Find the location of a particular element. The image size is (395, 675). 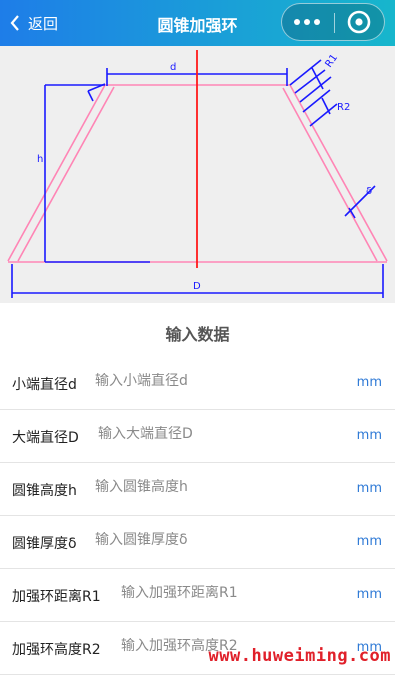

input-row-ring-distance: 加强环距离R1 mm is located at coordinates (197, 595).